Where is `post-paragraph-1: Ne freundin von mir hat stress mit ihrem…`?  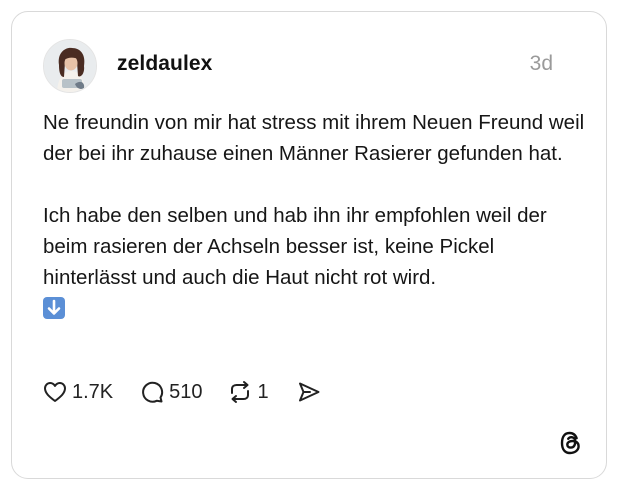
post-paragraph-1: Ne freundin von mir hat stress mit ihrem… is located at coordinates (314, 138).